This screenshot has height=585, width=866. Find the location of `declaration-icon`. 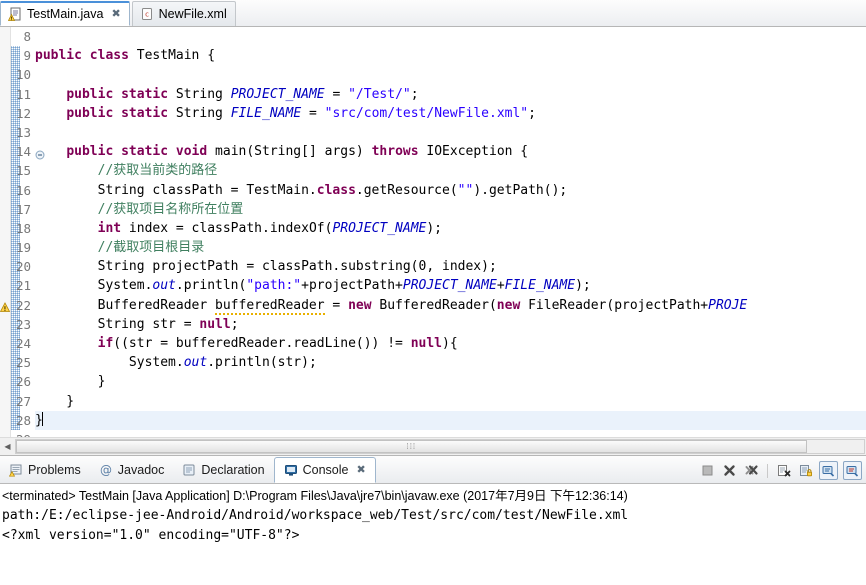

declaration-icon is located at coordinates (189, 470).